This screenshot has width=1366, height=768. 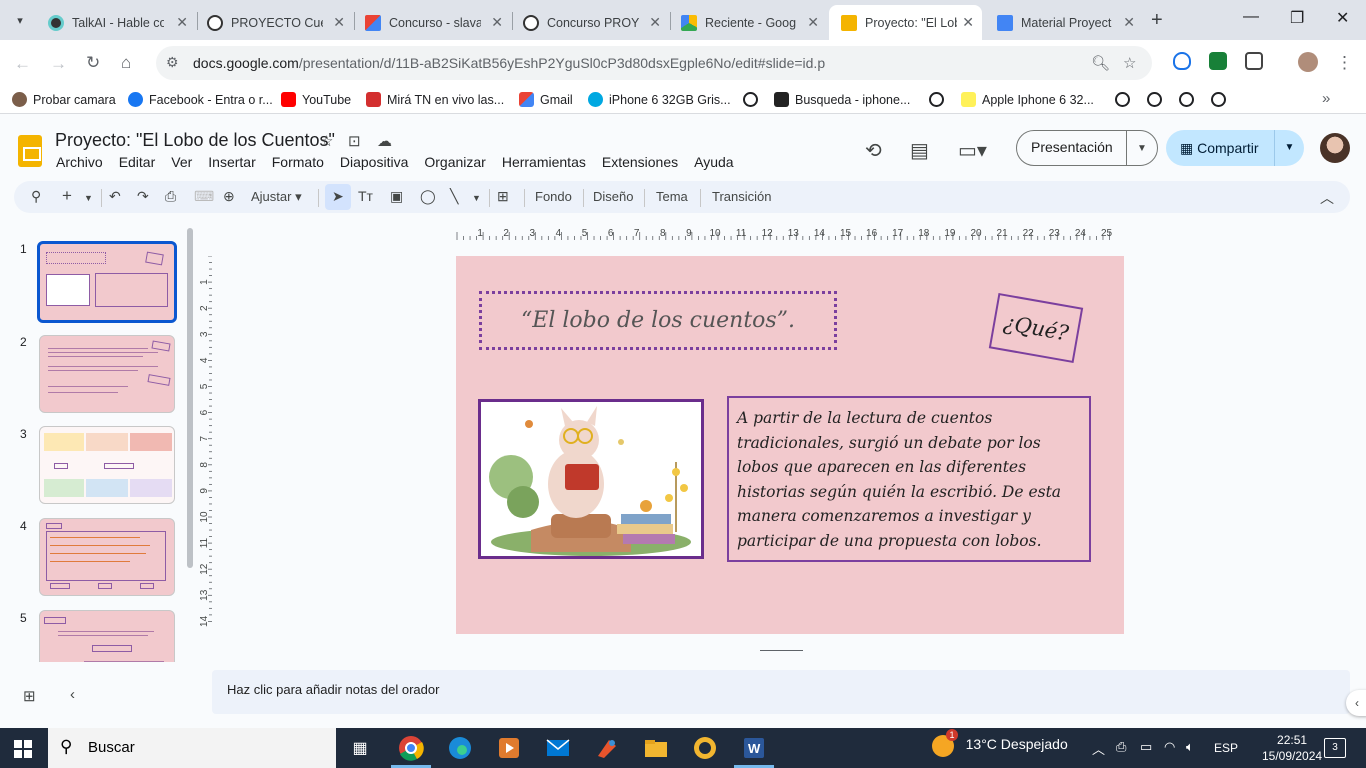 I want to click on restore-icon: ❐, so click(x=1297, y=18).